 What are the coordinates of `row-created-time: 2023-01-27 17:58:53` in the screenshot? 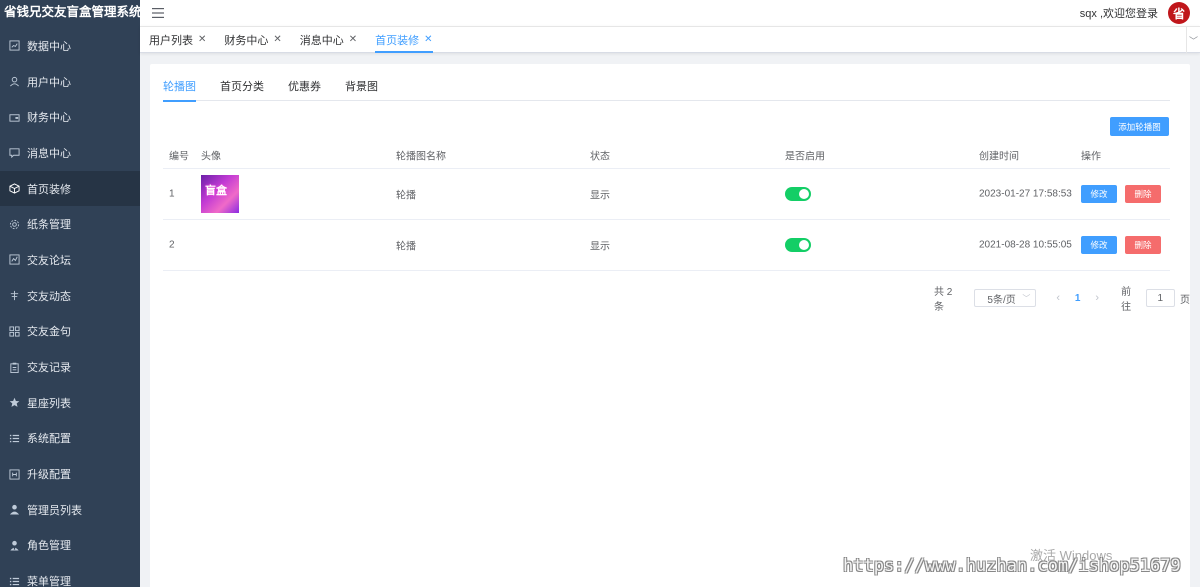 It's located at (1025, 194).